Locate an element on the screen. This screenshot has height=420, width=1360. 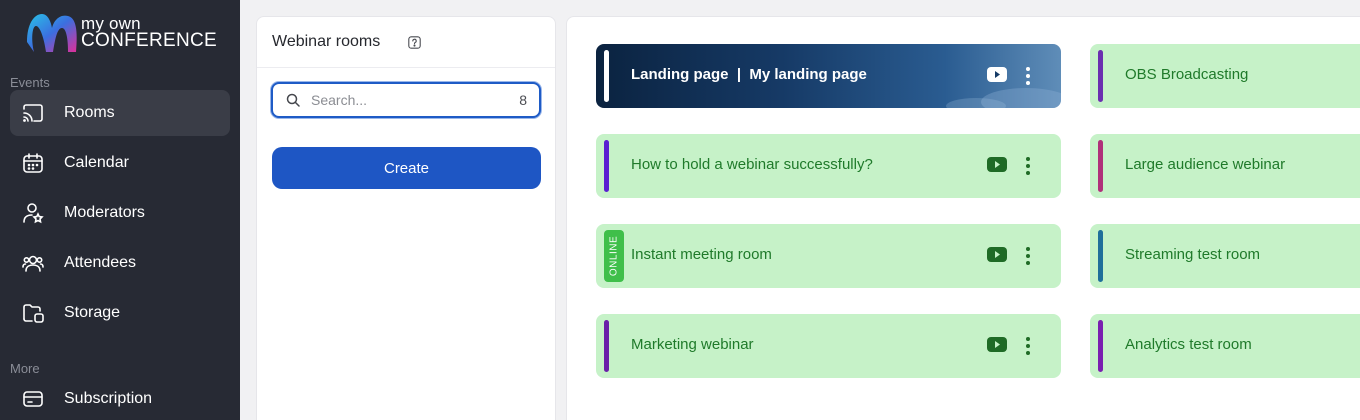
storage-icon is located at coordinates (33, 313).